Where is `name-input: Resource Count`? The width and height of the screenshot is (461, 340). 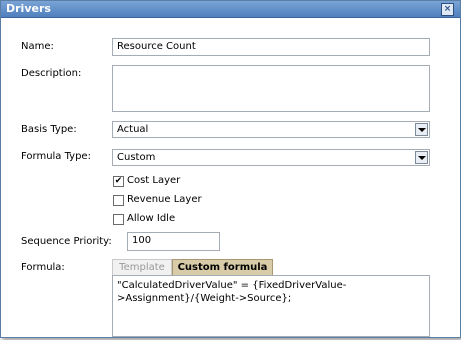
name-input: Resource Count is located at coordinates (271, 47).